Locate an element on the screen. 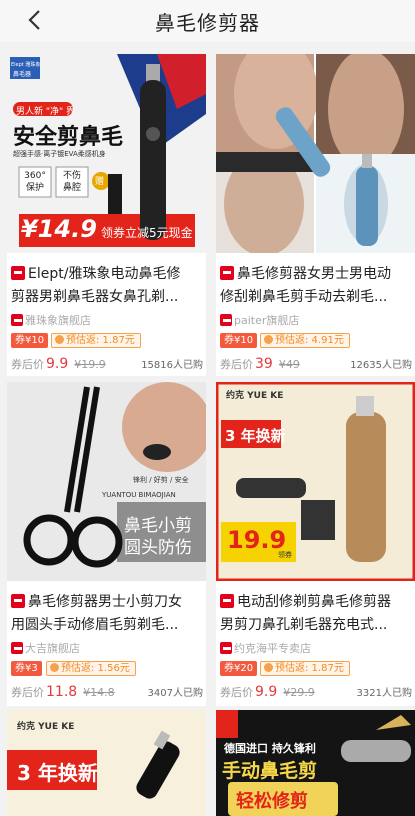 The image size is (415, 816). image-feature-1: 360° 保护 is located at coordinates (35, 182).